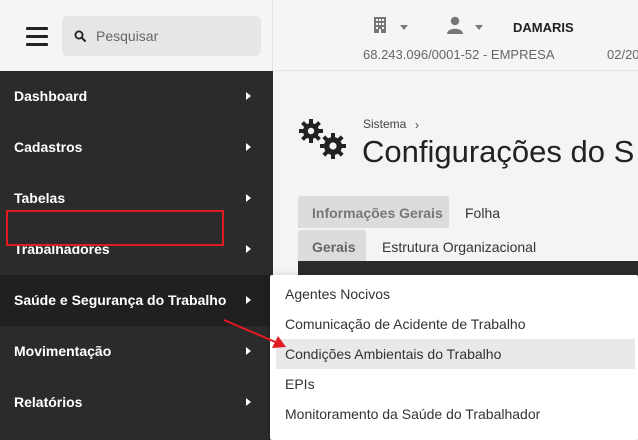 Image resolution: width=638 pixels, height=440 pixels. I want to click on submenu-item-label: Agentes Nocivos, so click(338, 294).